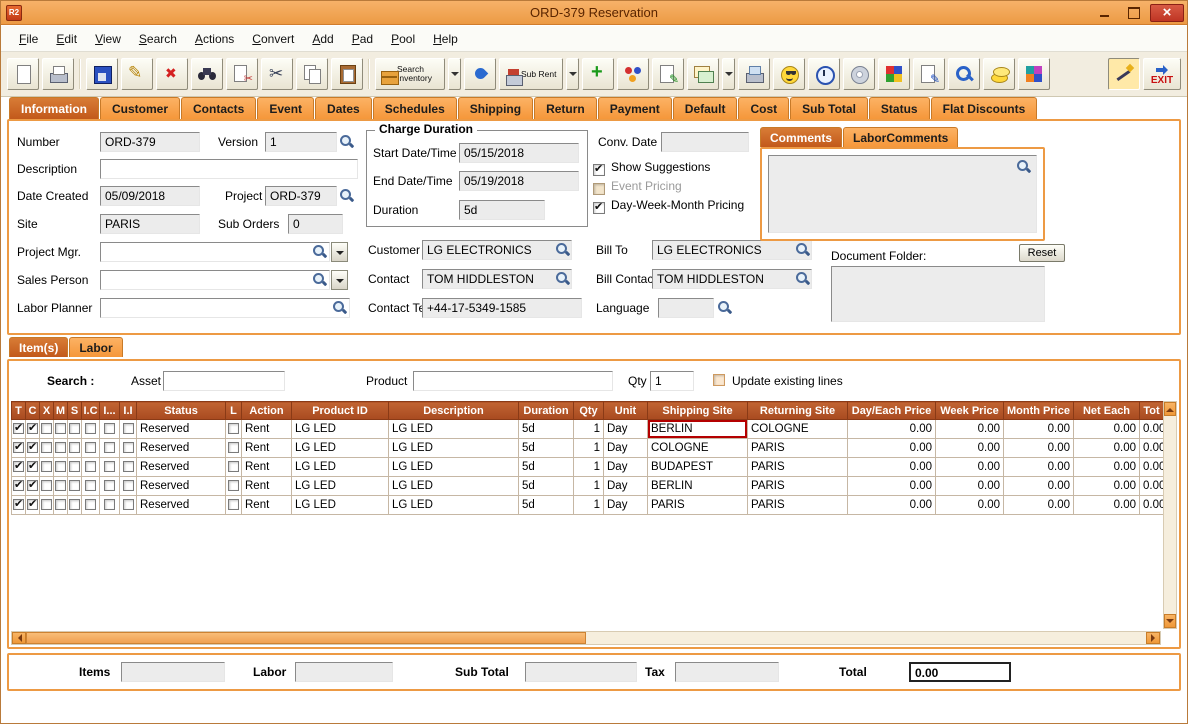 The width and height of the screenshot is (1188, 724). I want to click on bill-to-lookup-icon, so click(802, 249).